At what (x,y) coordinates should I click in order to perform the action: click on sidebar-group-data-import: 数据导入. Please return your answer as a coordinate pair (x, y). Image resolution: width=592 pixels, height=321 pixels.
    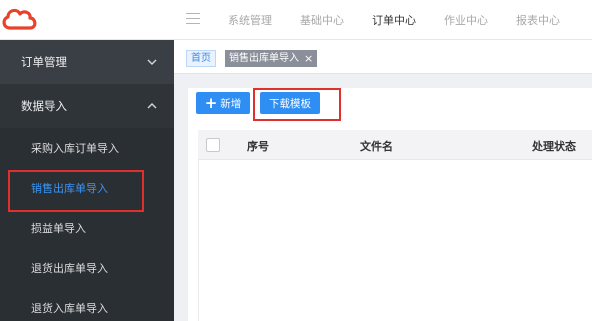
    Looking at the image, I should click on (87, 106).